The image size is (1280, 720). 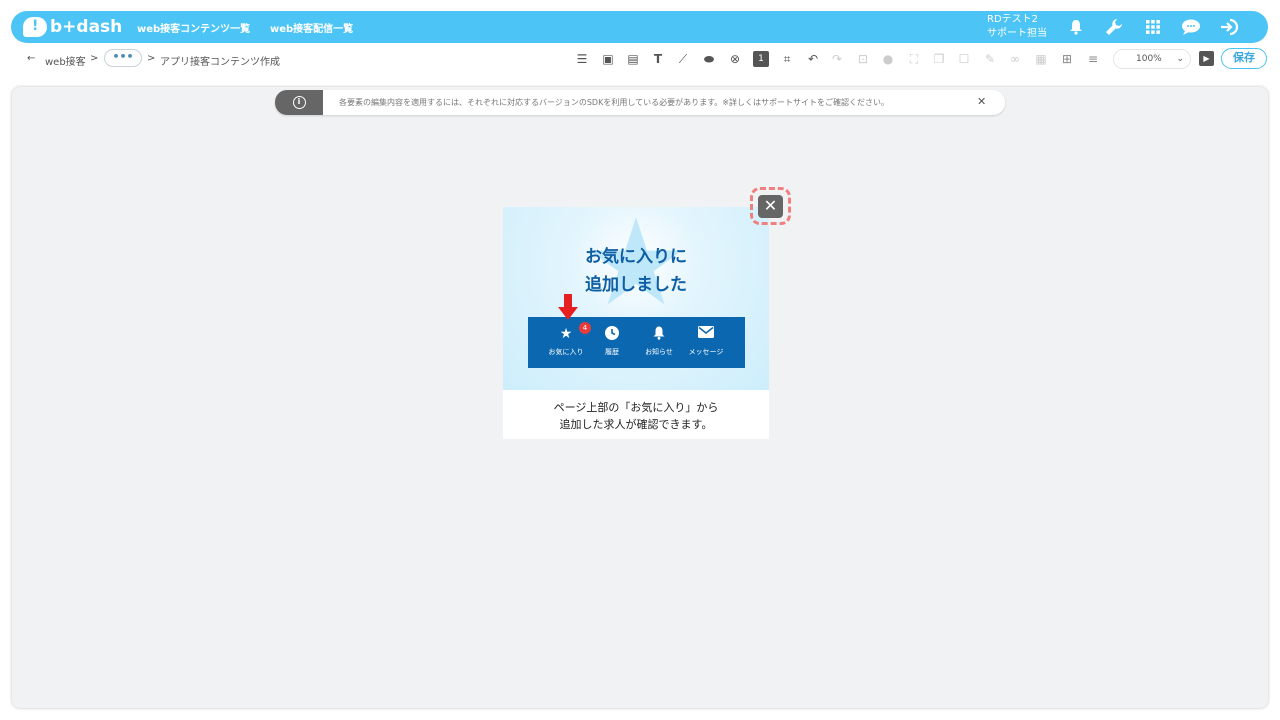 What do you see at coordinates (608, 59) in the screenshot?
I see `image-icon: ▣` at bounding box center [608, 59].